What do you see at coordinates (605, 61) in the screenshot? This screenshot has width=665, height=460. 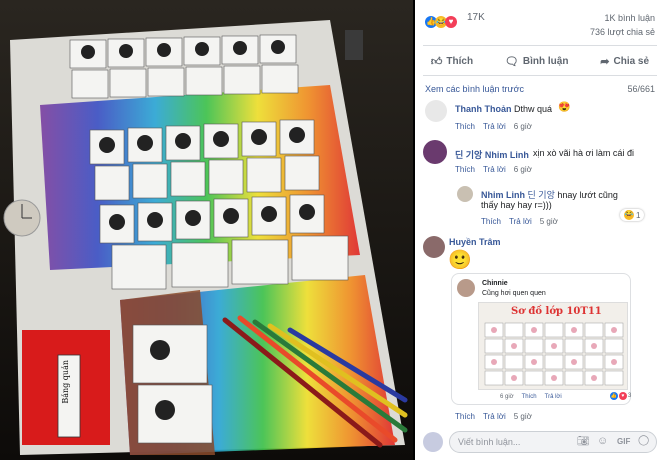 I see `share-arrow-icon: ➦` at bounding box center [605, 61].